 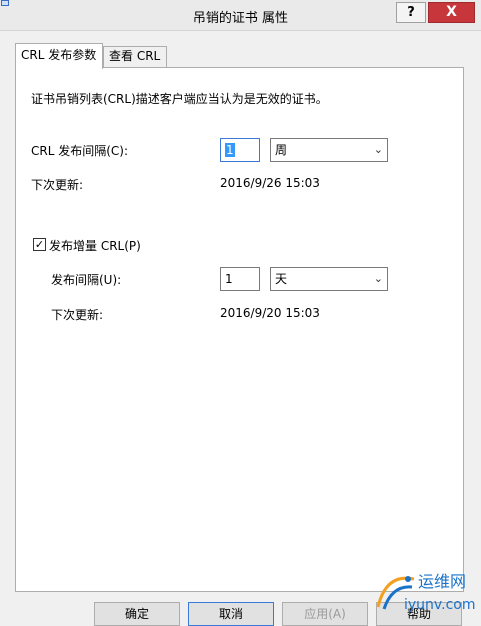 I want to click on close-icon: X, so click(x=451, y=12).